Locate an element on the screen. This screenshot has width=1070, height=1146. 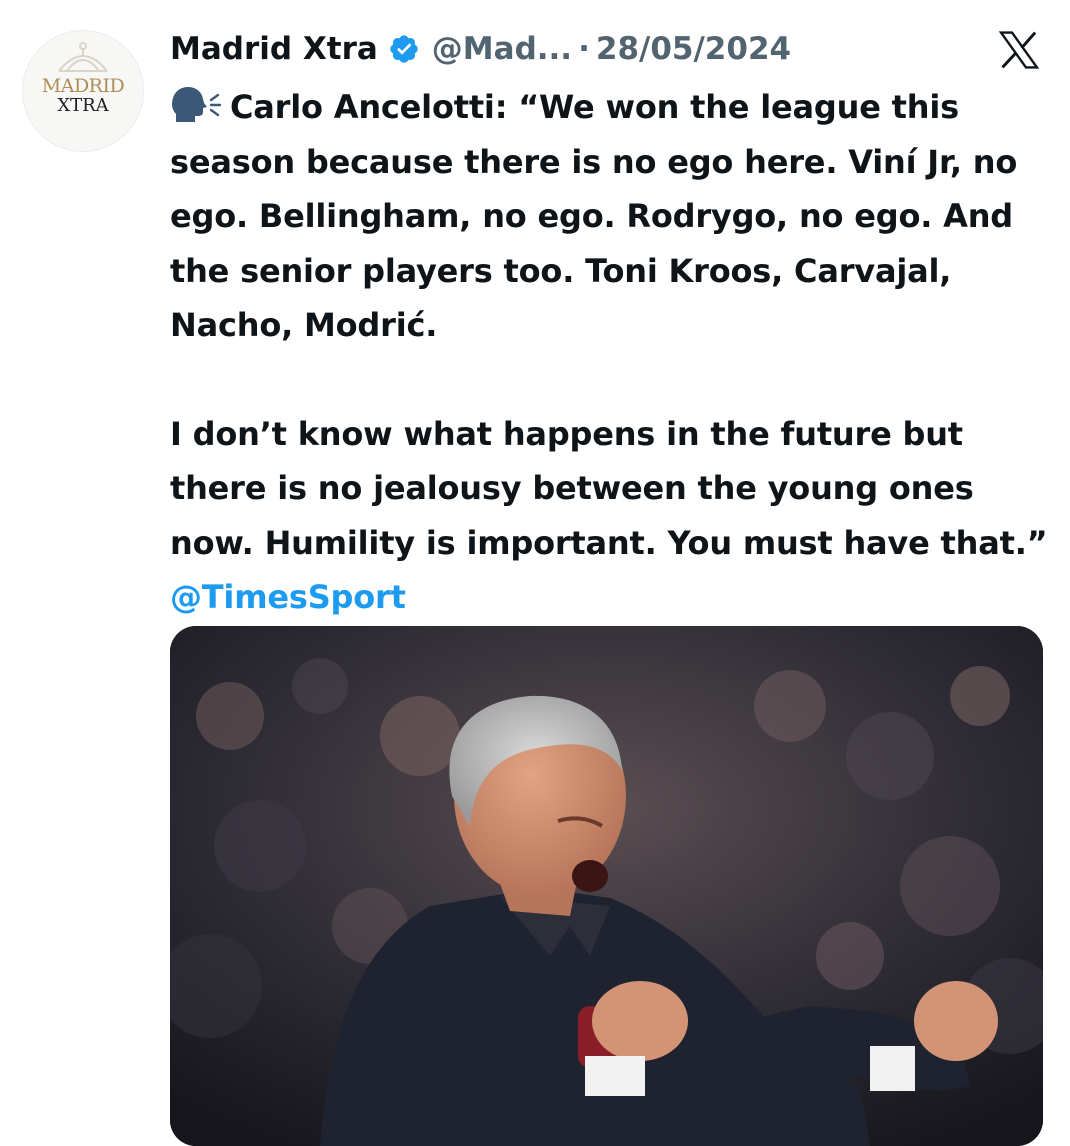
x-logo-icon is located at coordinates (1019, 50).